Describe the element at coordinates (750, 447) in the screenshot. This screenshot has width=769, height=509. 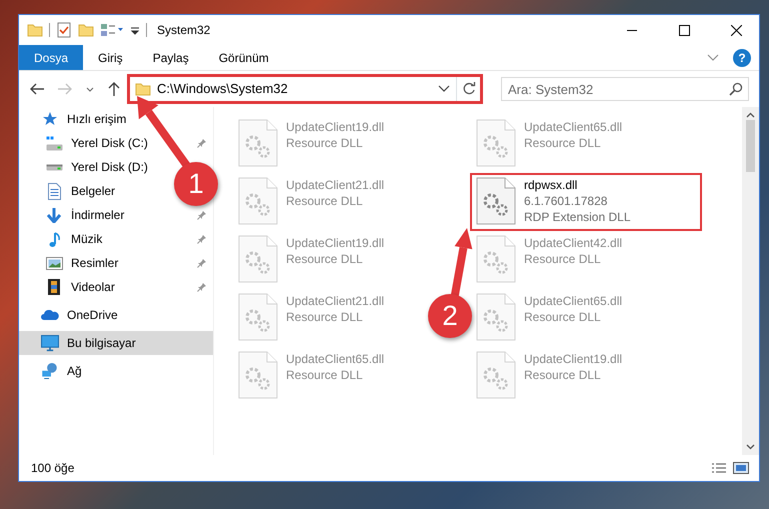
I see `scroll-down-icon` at that location.